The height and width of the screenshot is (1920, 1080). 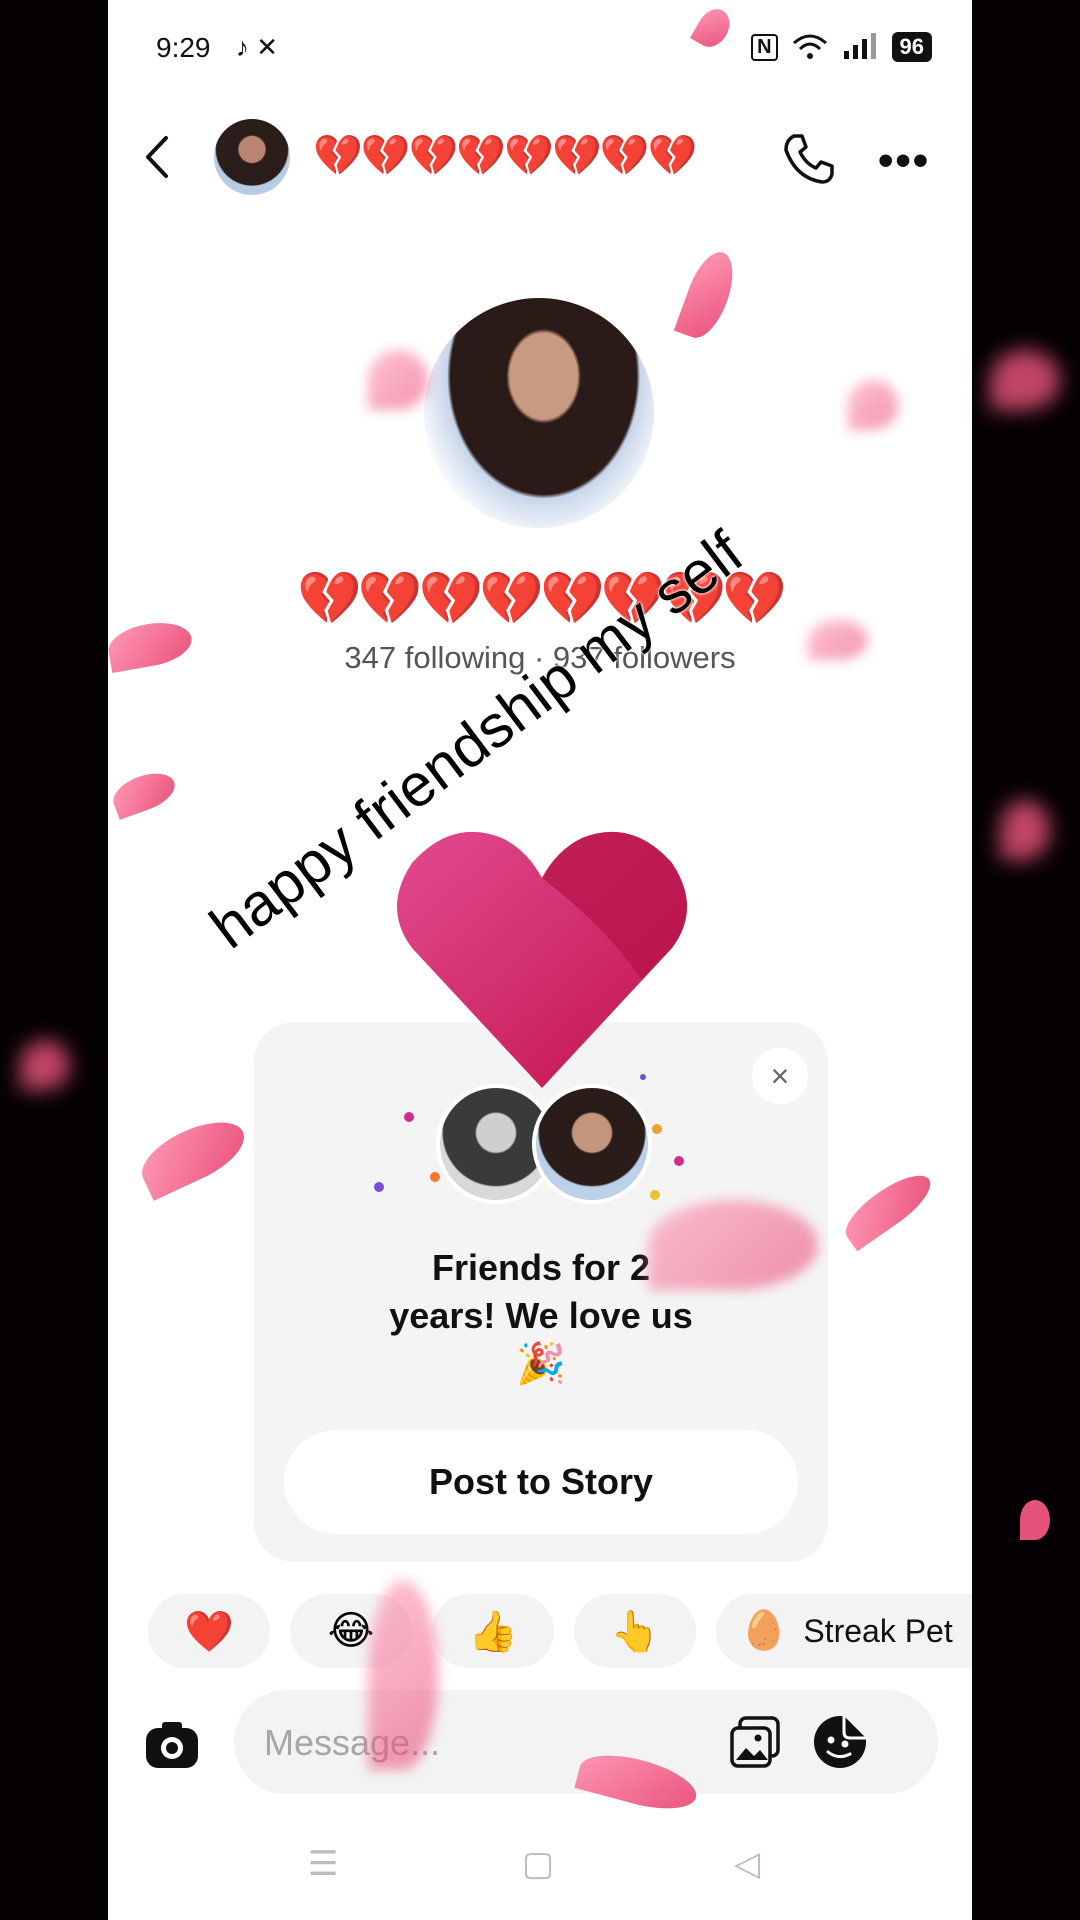 What do you see at coordinates (493, 1631) in the screenshot?
I see `reaction-thumbs-up: 👍` at bounding box center [493, 1631].